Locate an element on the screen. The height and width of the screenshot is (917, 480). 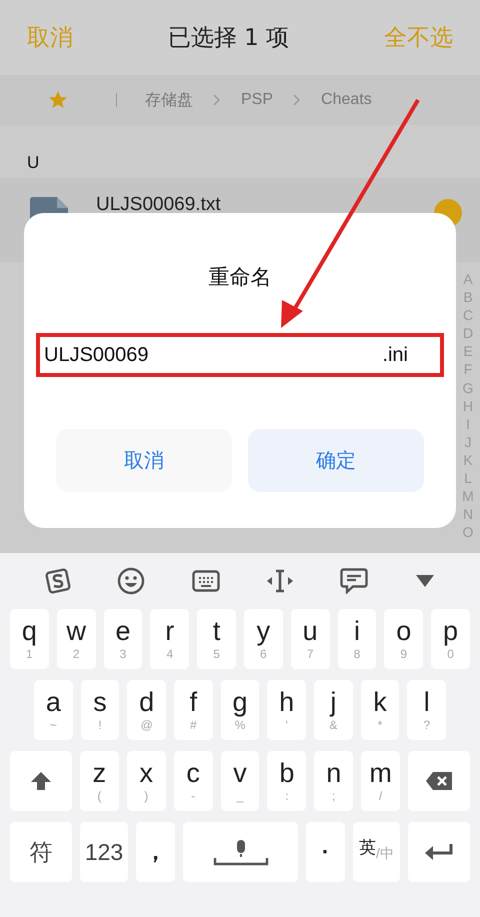
enter-arrow-icon is located at coordinates (439, 852).